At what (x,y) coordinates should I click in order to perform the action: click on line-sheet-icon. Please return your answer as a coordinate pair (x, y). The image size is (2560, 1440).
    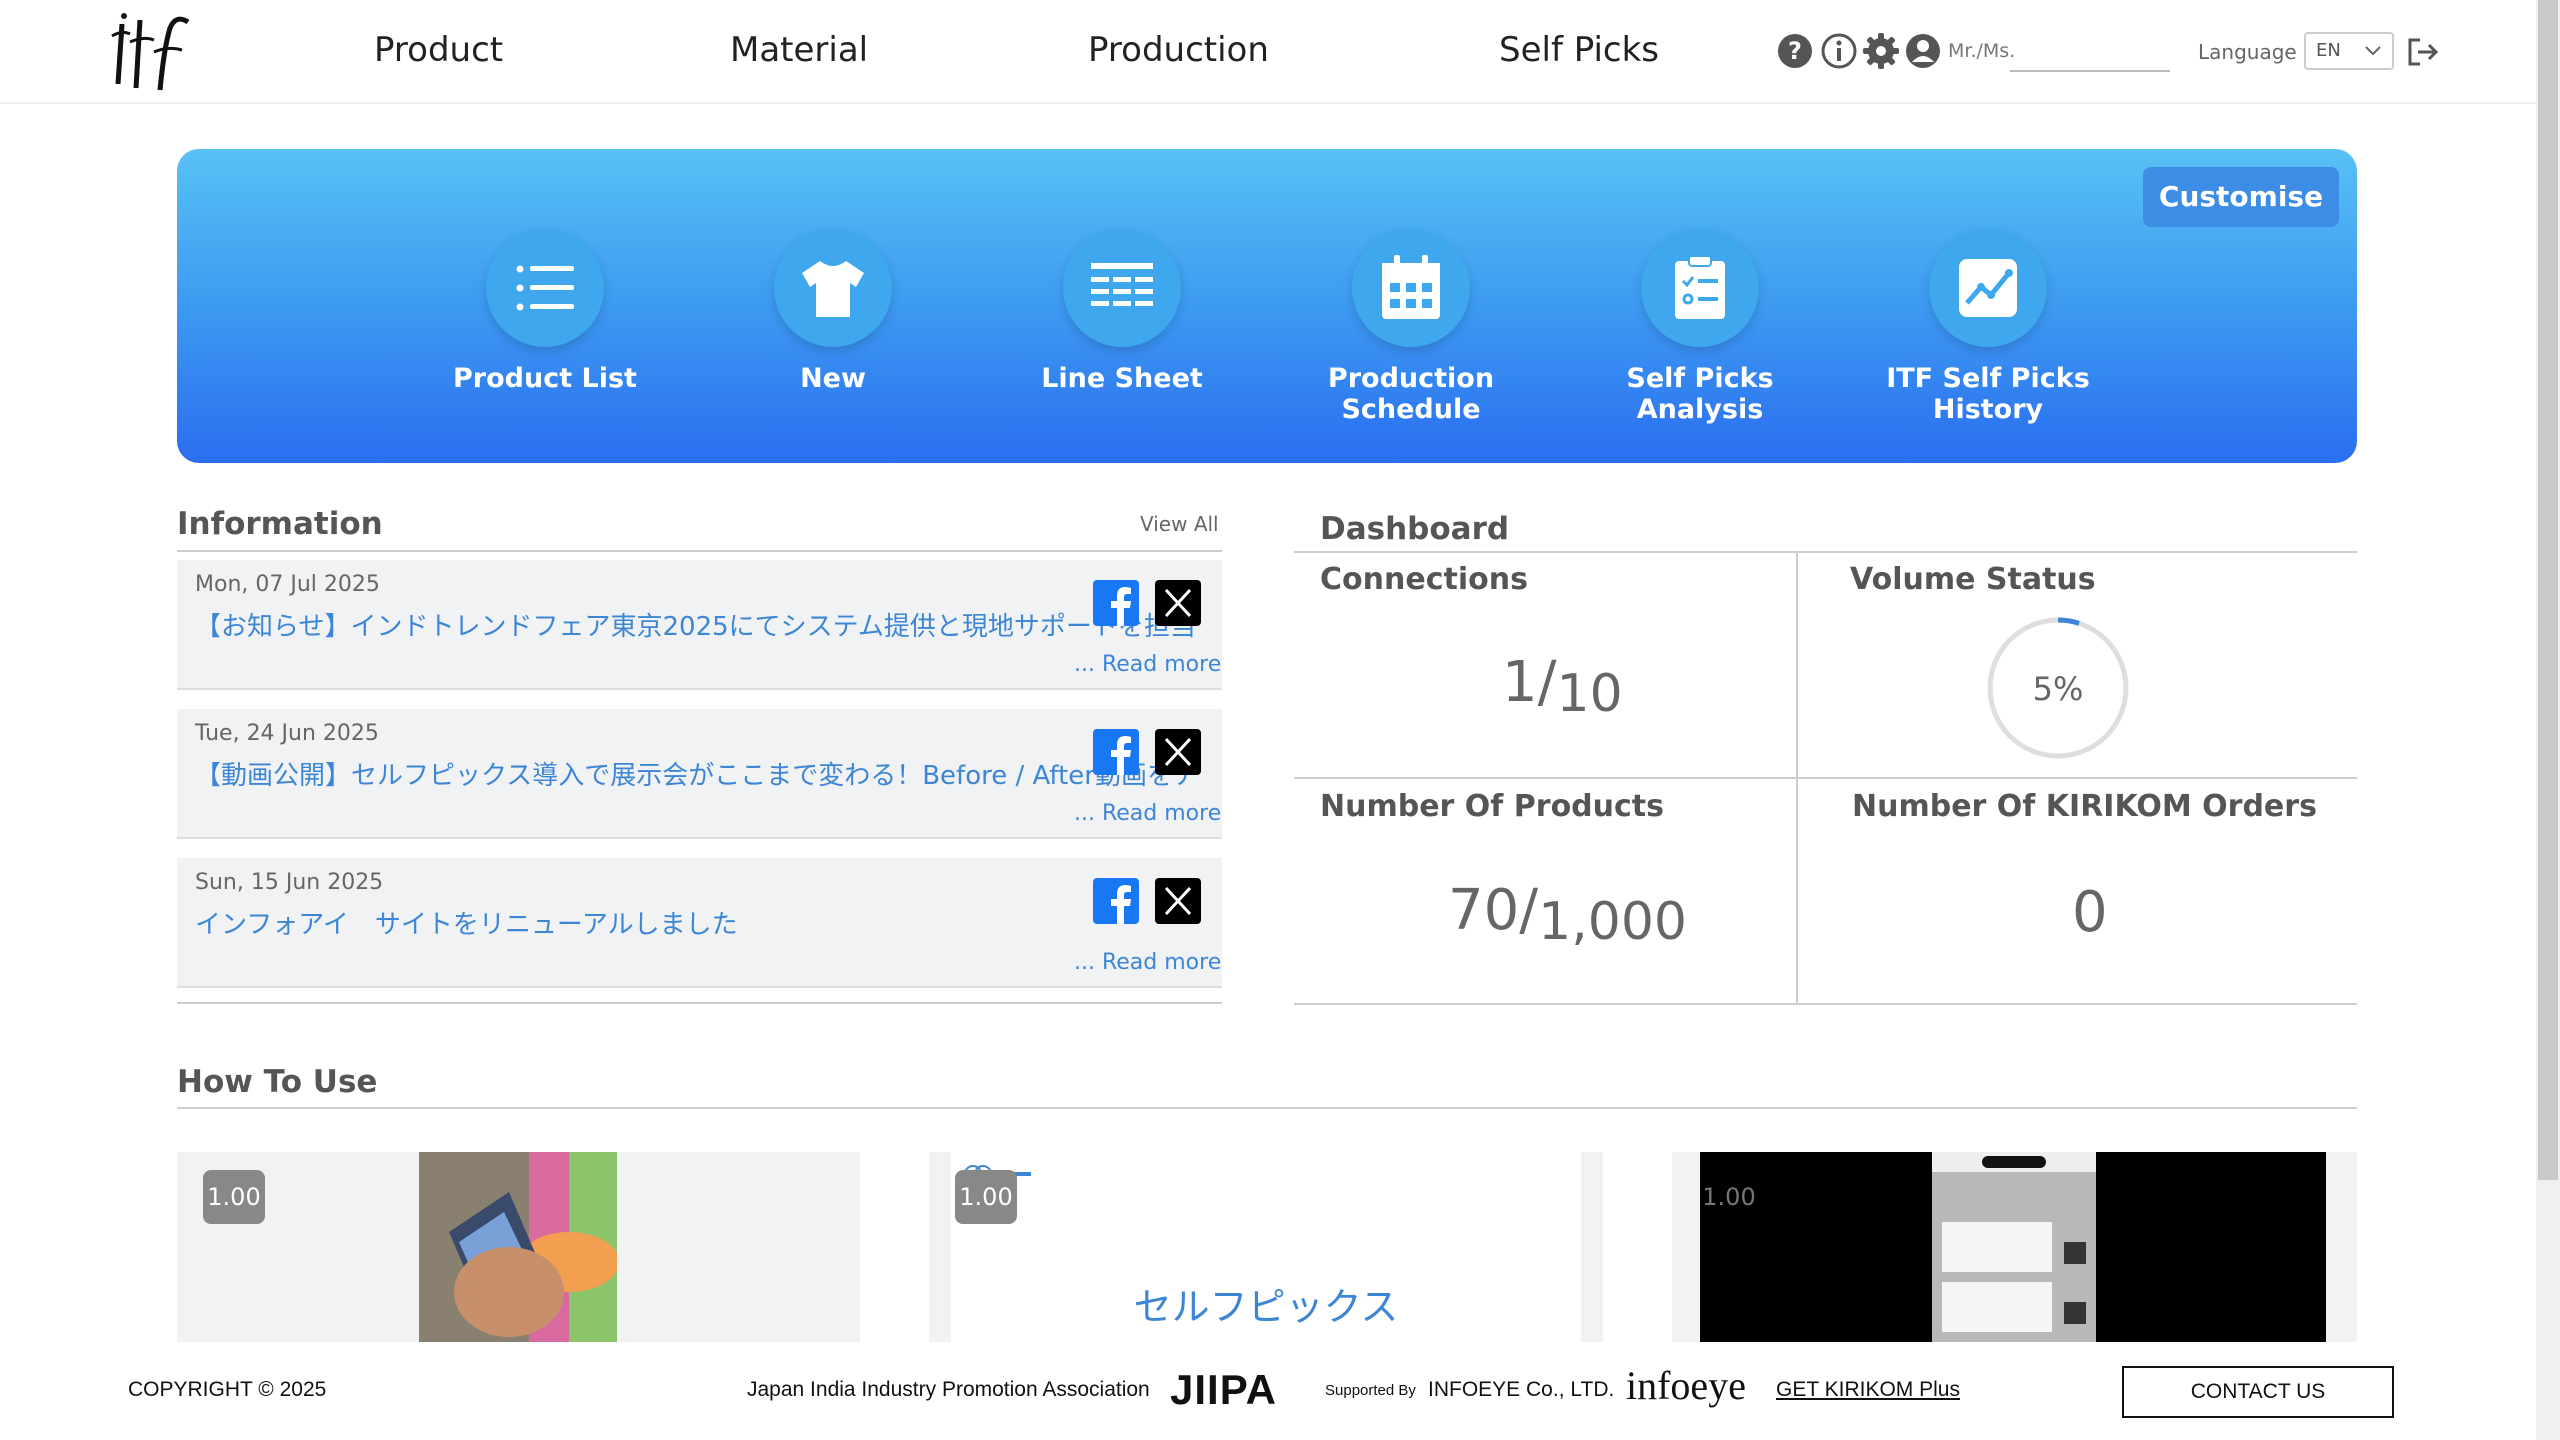
    Looking at the image, I should click on (1122, 284).